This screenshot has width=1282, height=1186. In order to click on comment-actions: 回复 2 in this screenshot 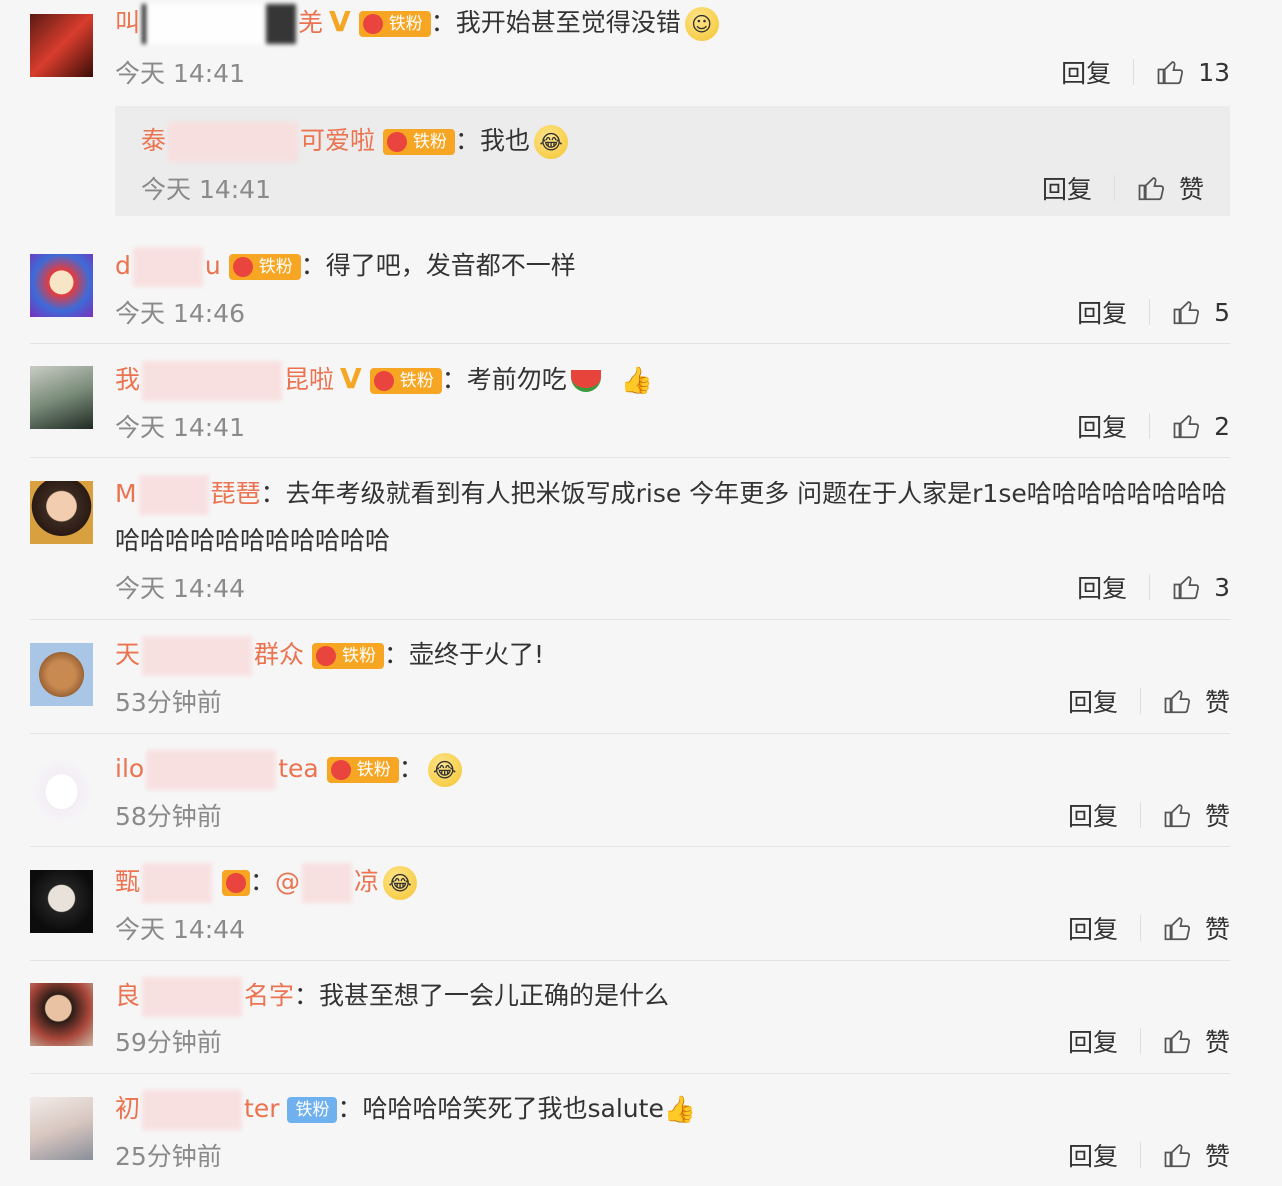, I will do `click(1153, 426)`.